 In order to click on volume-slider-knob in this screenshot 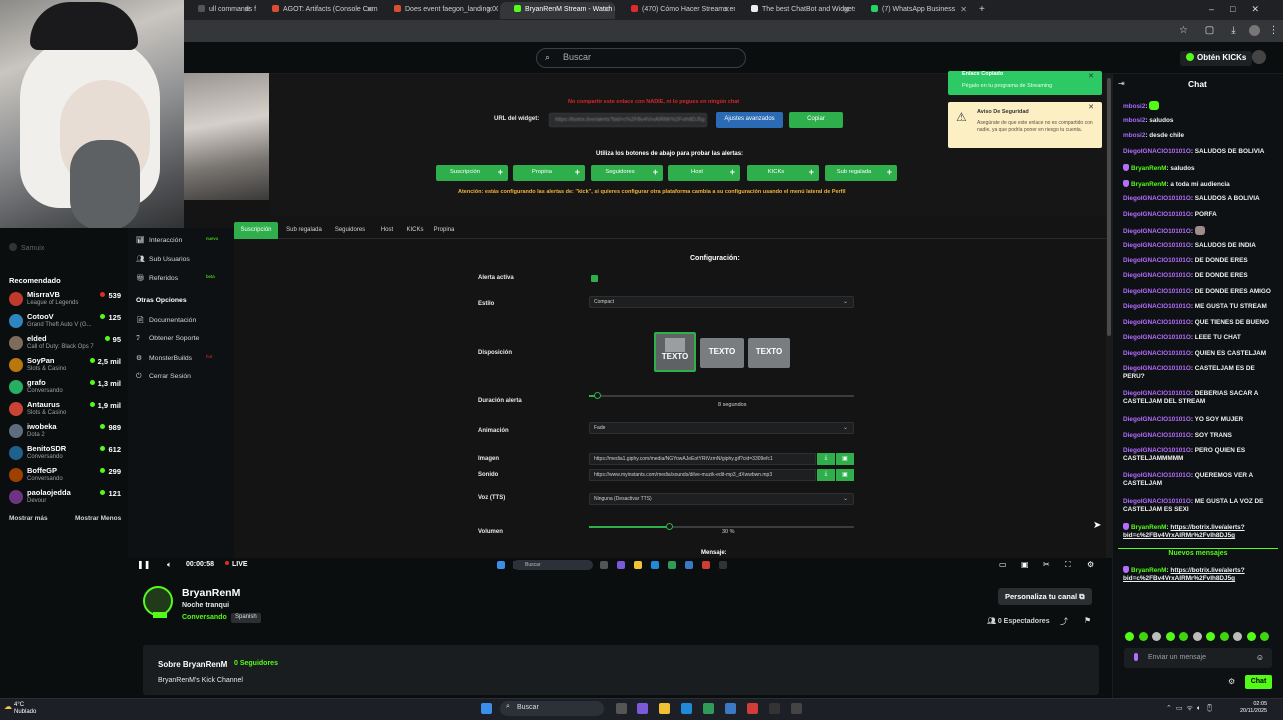, I will do `click(669, 526)`.